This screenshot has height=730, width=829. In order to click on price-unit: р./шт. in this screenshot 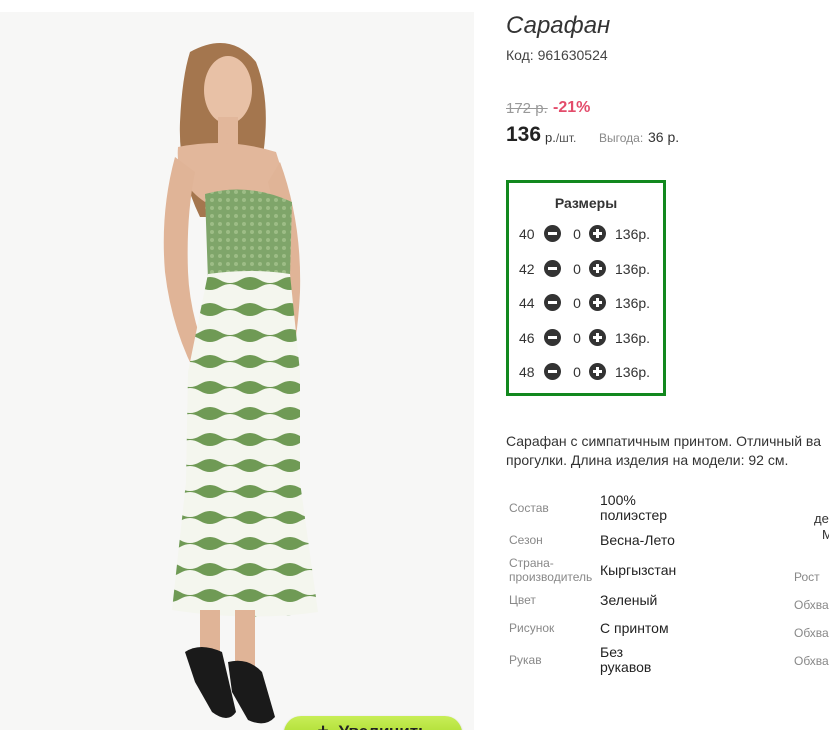, I will do `click(560, 137)`.